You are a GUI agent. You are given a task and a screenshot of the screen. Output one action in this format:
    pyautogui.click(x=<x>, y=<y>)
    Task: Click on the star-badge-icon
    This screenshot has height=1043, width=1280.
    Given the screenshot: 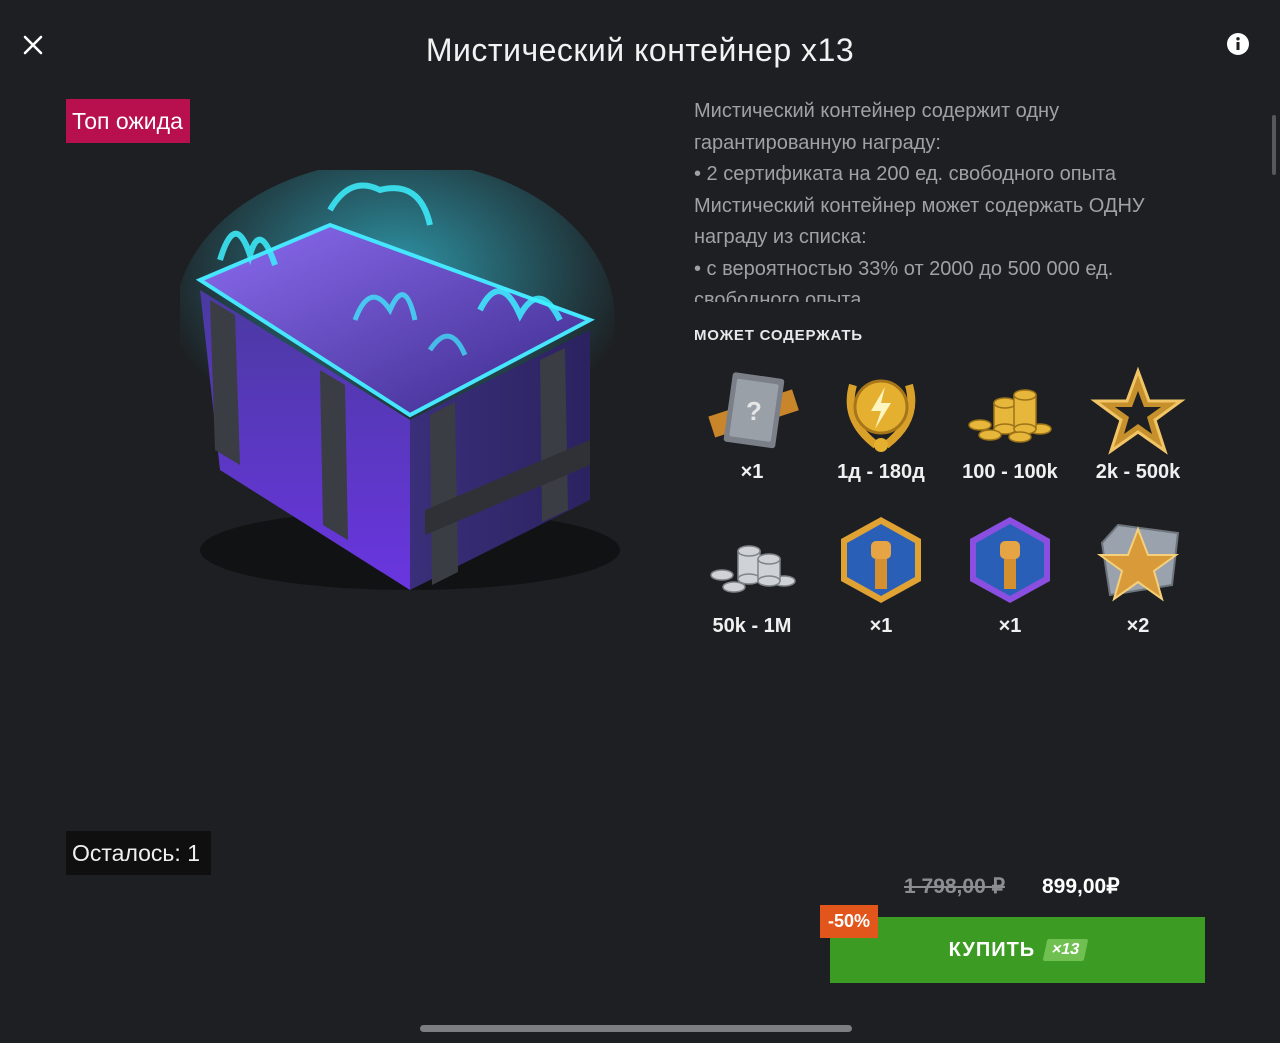 What is the action you would take?
    pyautogui.click(x=1138, y=562)
    